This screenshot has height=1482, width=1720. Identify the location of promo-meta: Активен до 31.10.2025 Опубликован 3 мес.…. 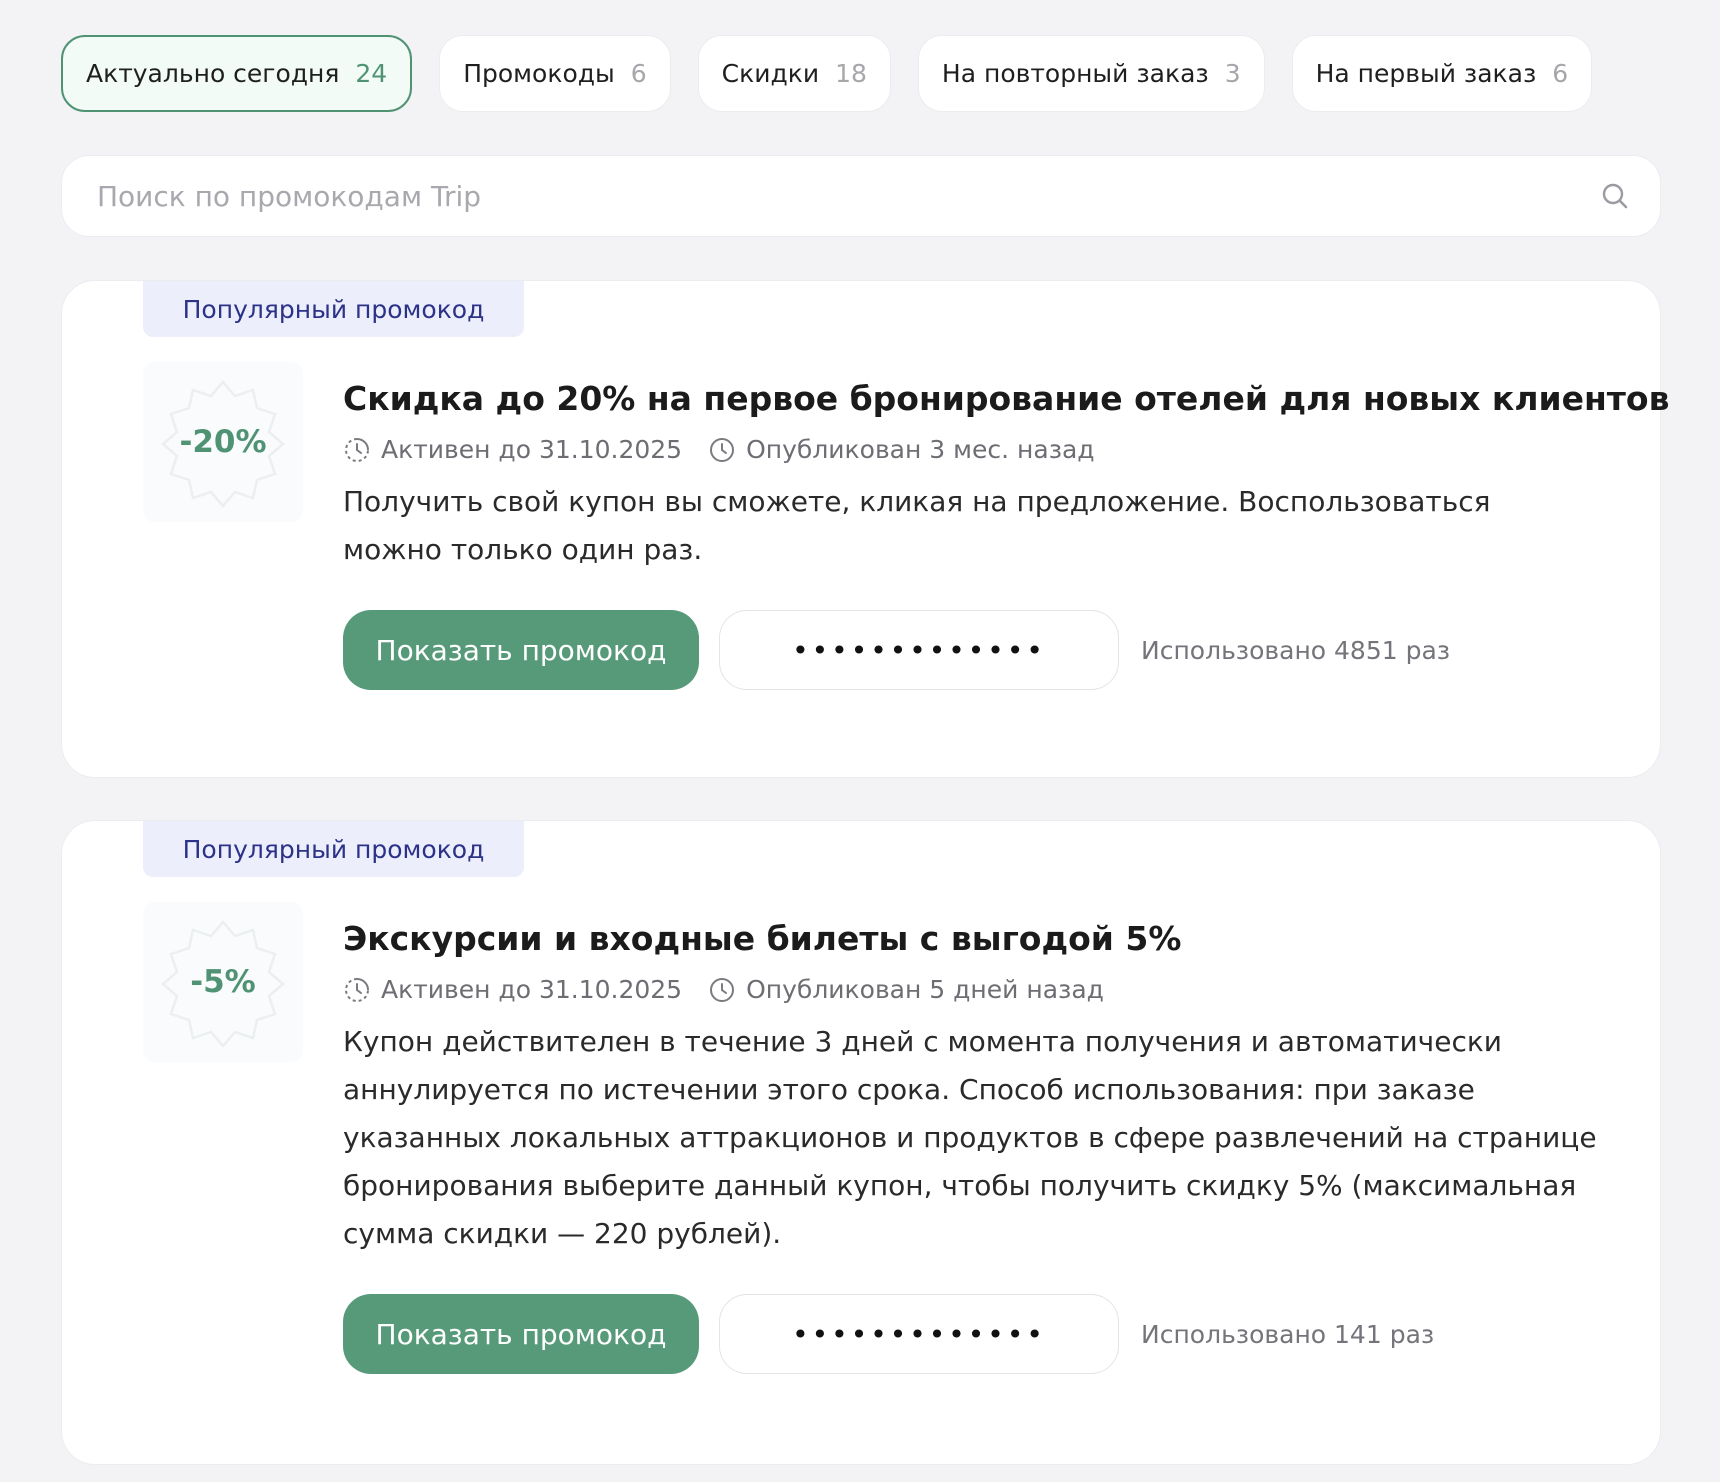
(971, 449).